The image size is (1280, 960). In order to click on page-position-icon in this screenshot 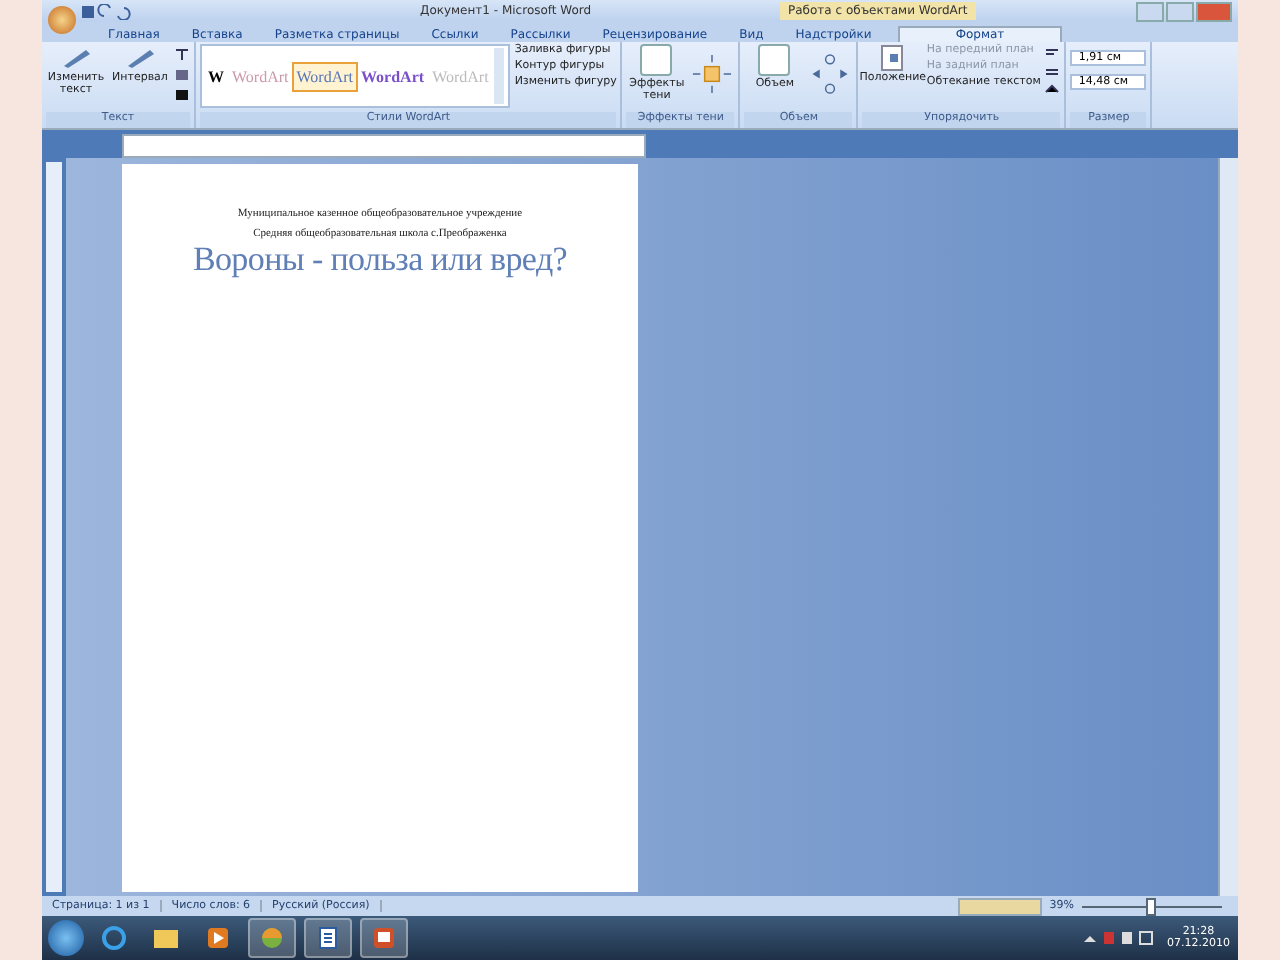, I will do `click(892, 58)`.